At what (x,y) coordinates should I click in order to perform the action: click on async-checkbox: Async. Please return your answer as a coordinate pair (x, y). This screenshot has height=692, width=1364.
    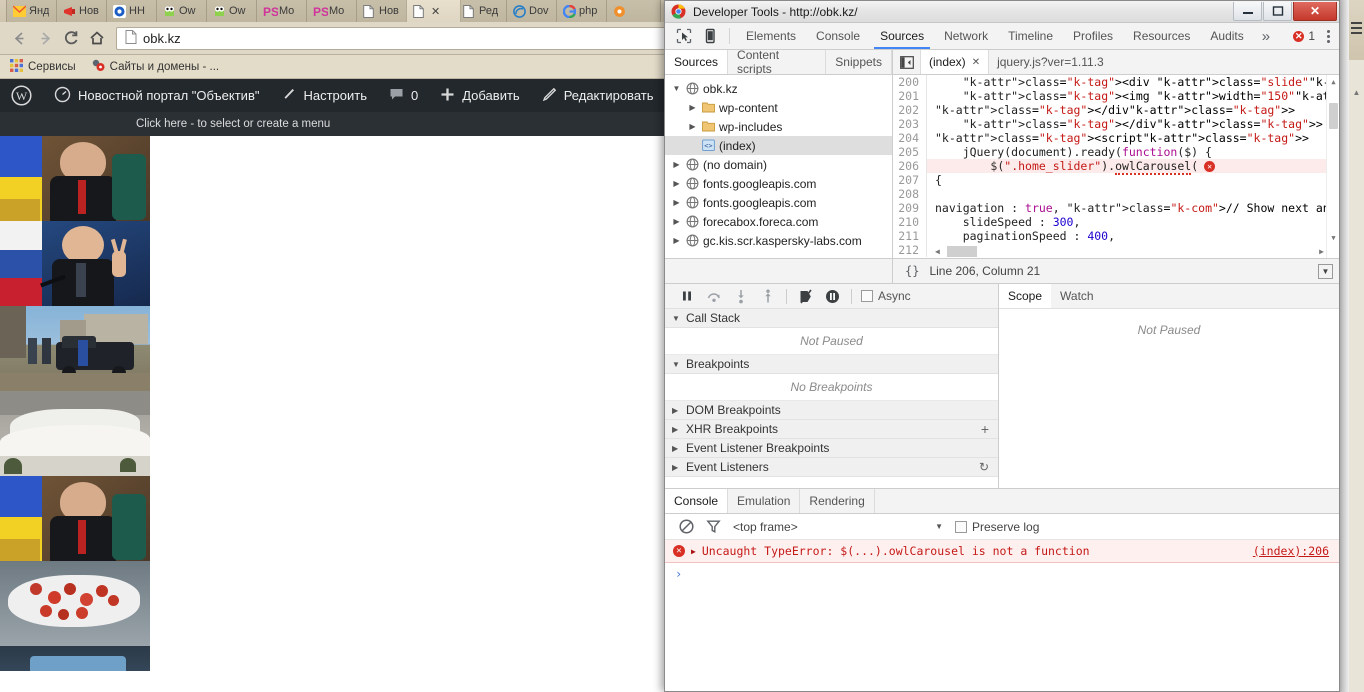
    Looking at the image, I should click on (886, 296).